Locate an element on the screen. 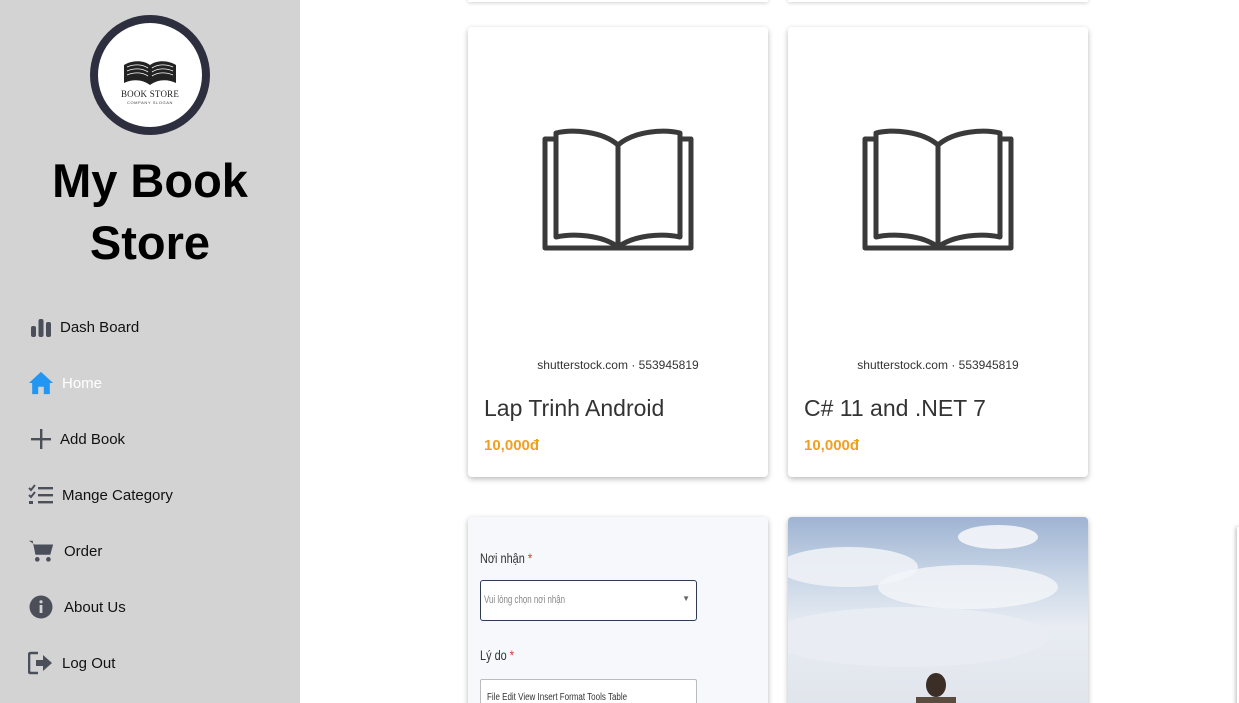 The height and width of the screenshot is (703, 1239). nav-label: About Us is located at coordinates (95, 607).